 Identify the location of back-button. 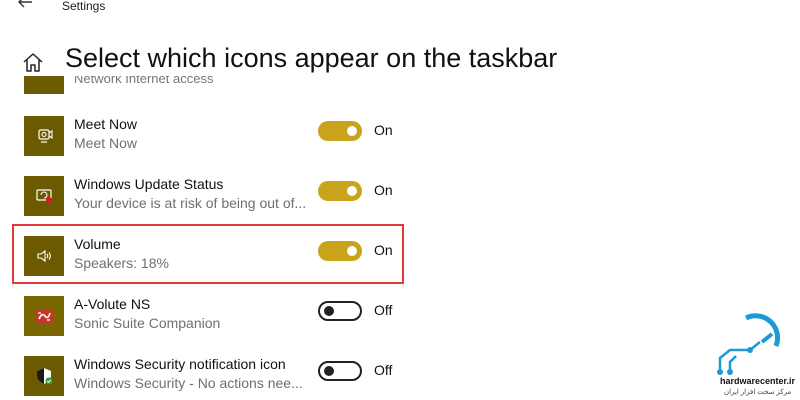
(25, 5).